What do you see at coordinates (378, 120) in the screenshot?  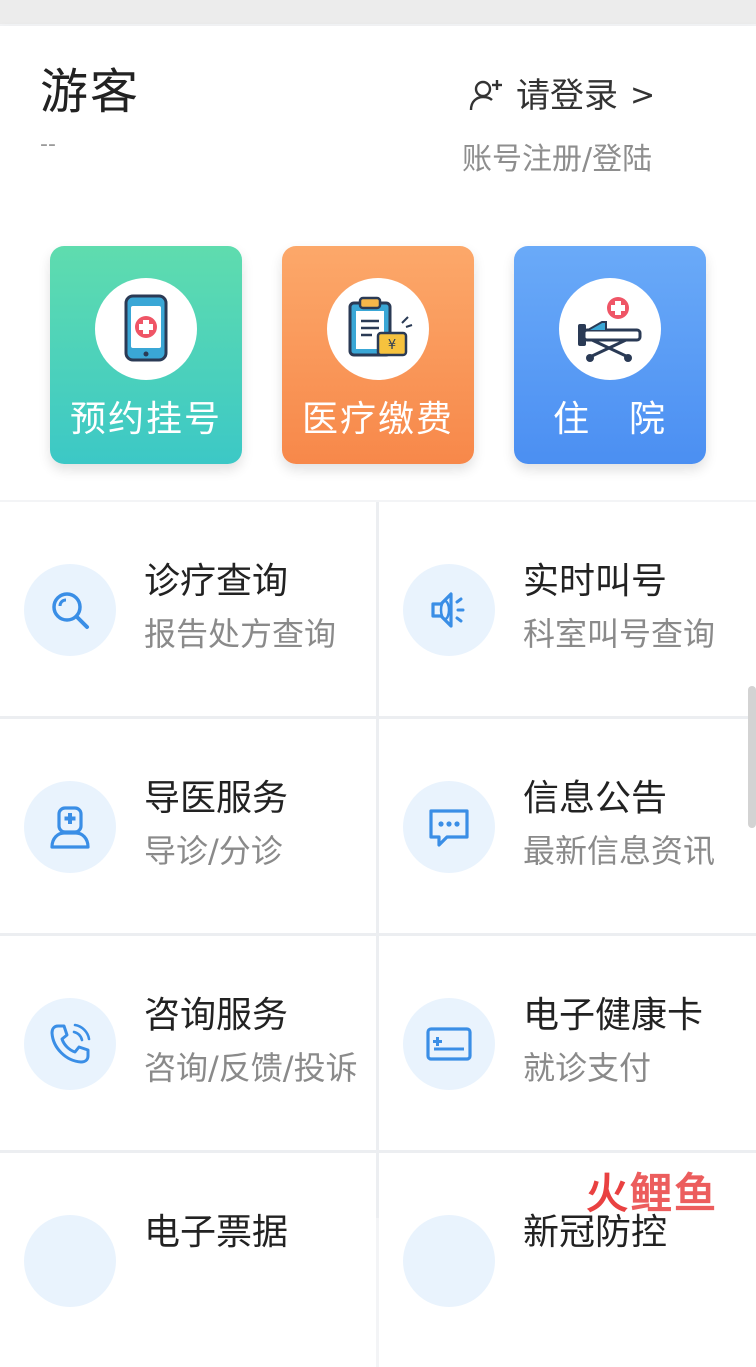 I see `user-card: 游客 -- 请登录 > 账号注册/登陆` at bounding box center [378, 120].